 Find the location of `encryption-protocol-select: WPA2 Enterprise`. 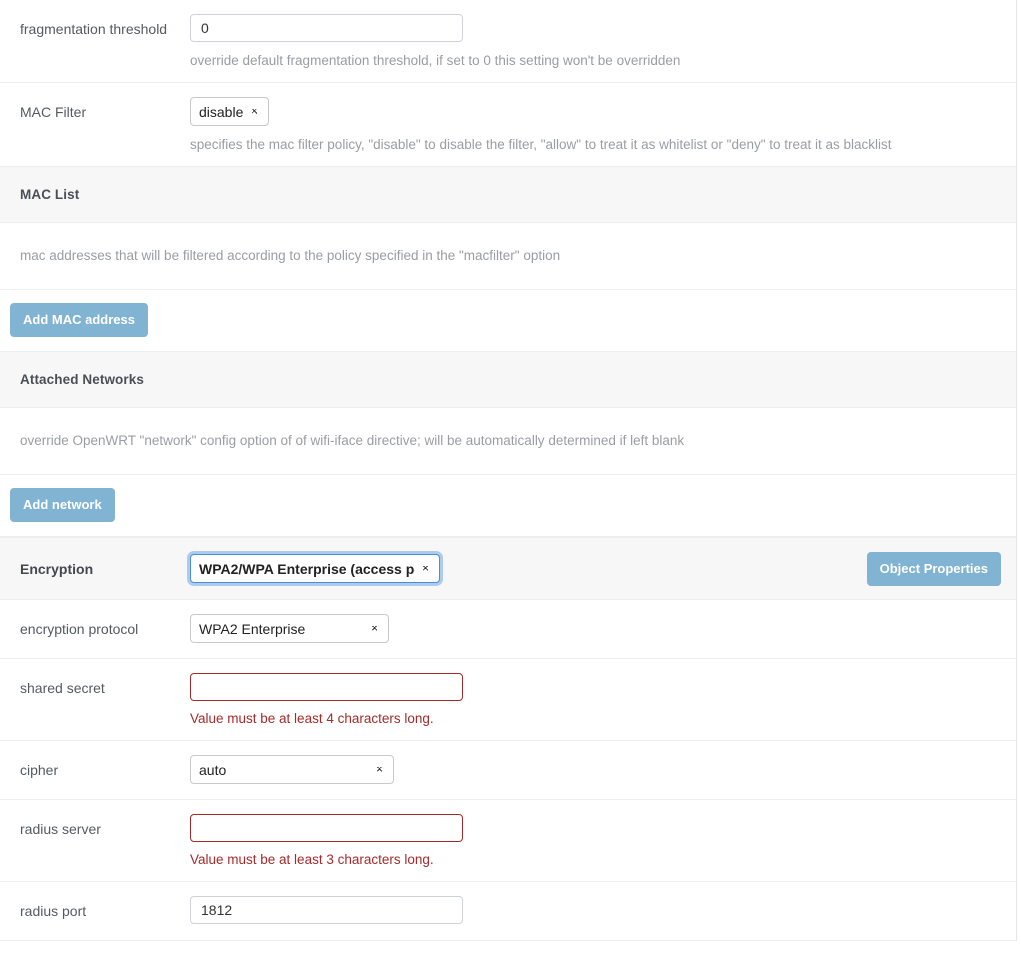

encryption-protocol-select: WPA2 Enterprise is located at coordinates (289, 628).